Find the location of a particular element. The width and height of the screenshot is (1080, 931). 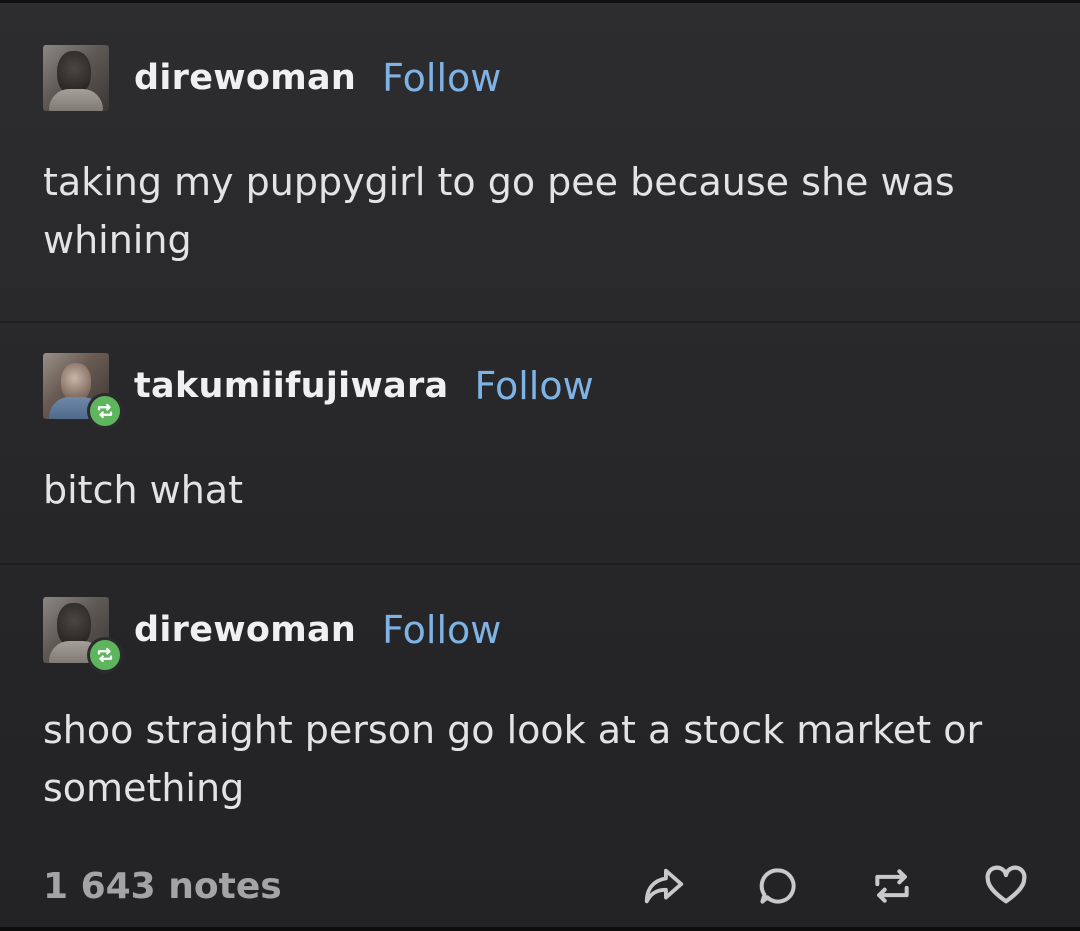

post-footer: 1 643 notes is located at coordinates (540, 888).